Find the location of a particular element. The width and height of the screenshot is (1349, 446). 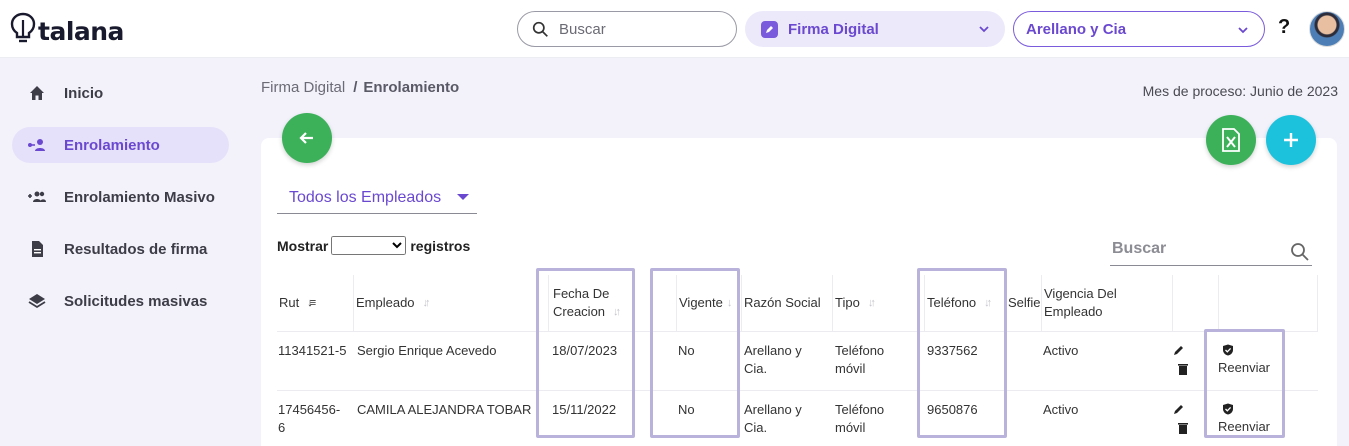

excel-file-icon is located at coordinates (1231, 140).